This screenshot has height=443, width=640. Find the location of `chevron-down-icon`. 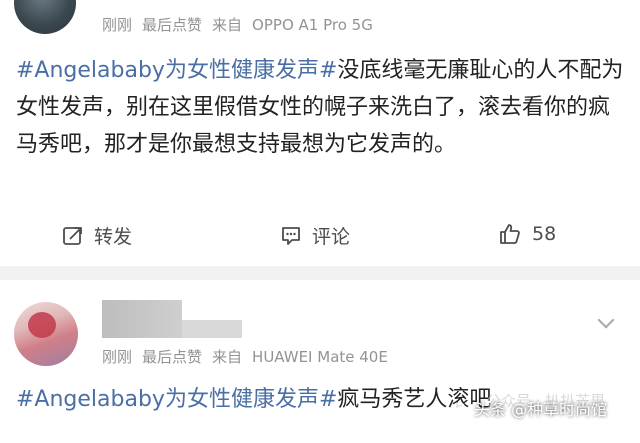

chevron-down-icon is located at coordinates (606, 320).